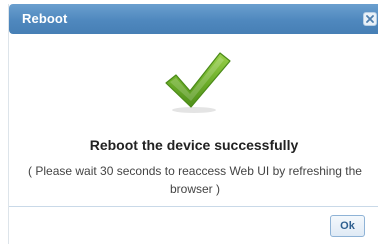 The height and width of the screenshot is (248, 378). What do you see at coordinates (347, 226) in the screenshot?
I see `ok-button: Ok` at bounding box center [347, 226].